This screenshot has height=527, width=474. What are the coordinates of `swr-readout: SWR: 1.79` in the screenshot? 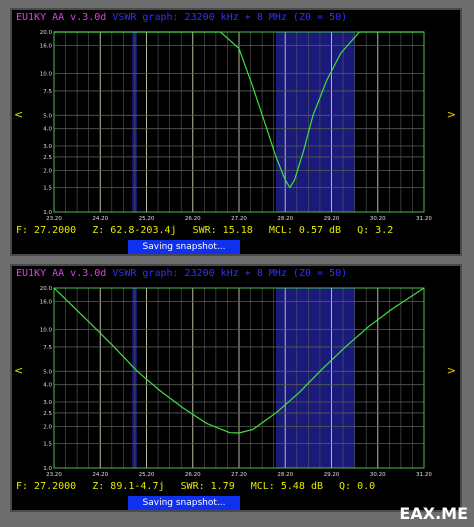 It's located at (207, 486).